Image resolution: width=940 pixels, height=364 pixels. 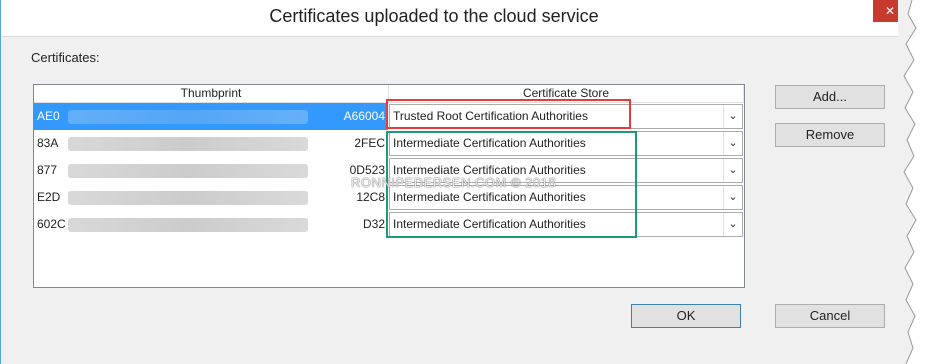 I want to click on thumbprint-prefix: 602C, so click(x=51, y=224).